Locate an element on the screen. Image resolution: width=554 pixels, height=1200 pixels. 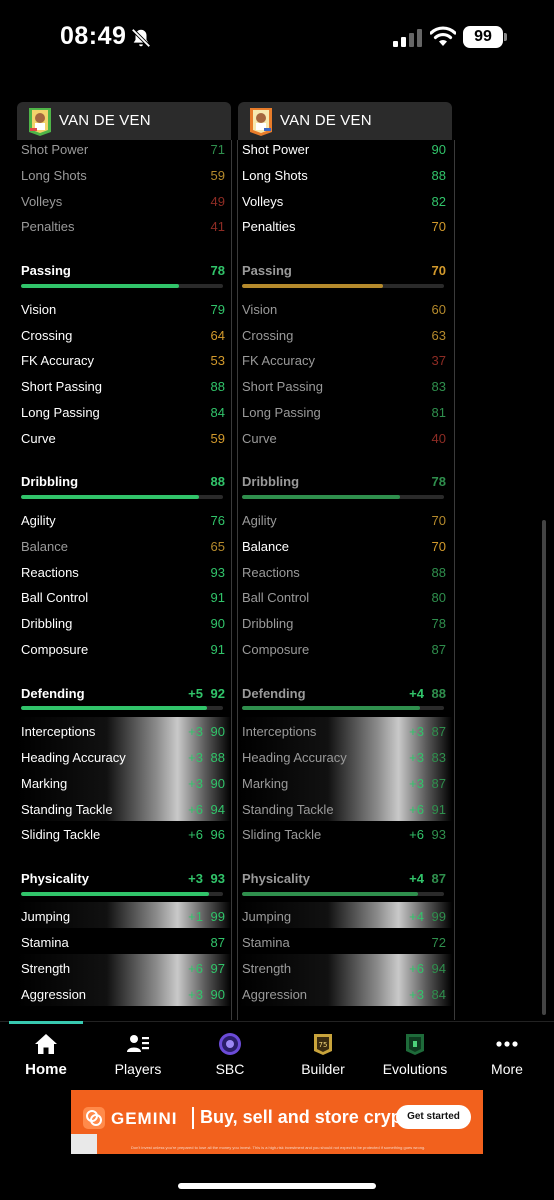
stat-row: Stamina 72 is located at coordinates (344, 942).